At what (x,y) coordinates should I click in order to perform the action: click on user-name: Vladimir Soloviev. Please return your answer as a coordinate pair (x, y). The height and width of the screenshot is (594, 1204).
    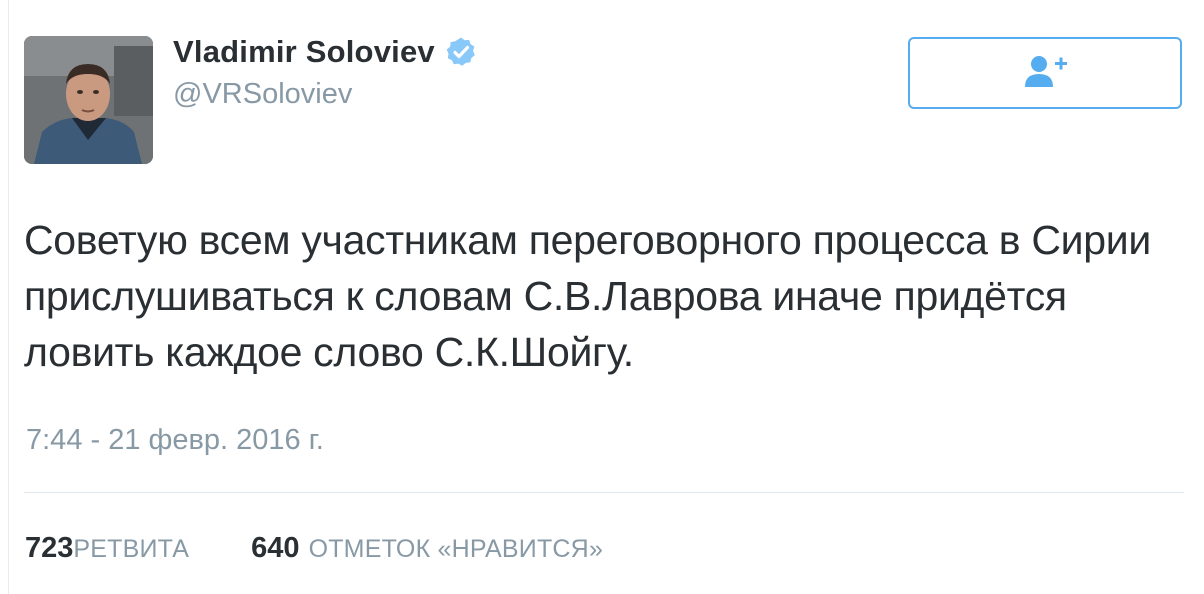
    Looking at the image, I should click on (304, 52).